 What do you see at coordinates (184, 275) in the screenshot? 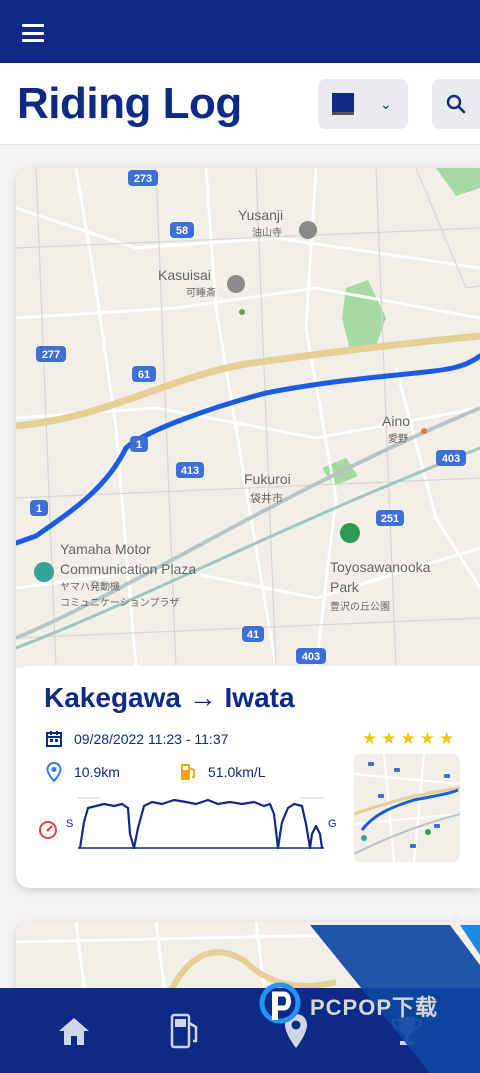
I see `place-label: Kasuisai` at bounding box center [184, 275].